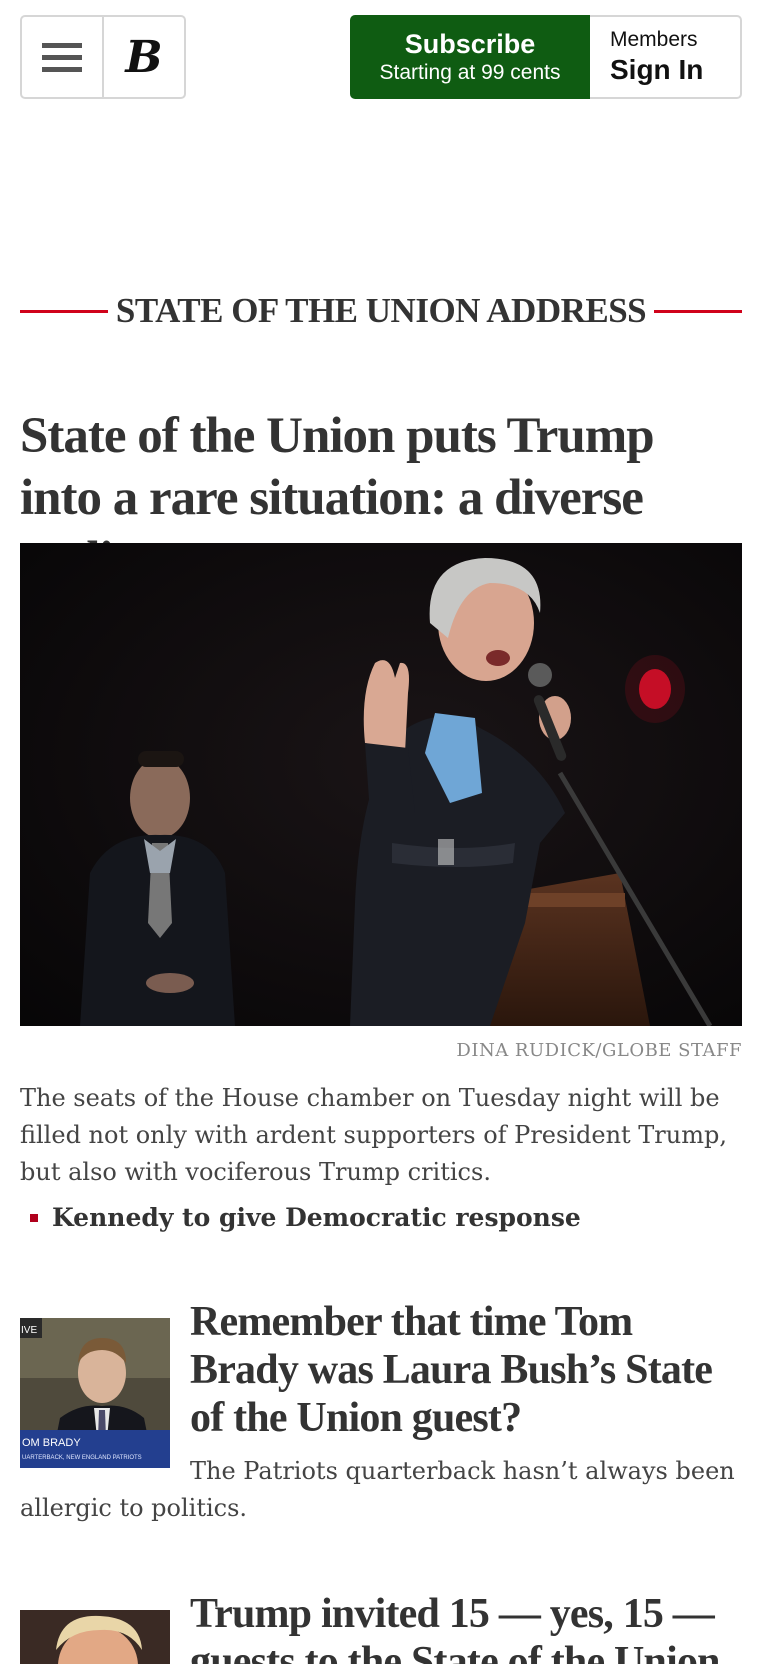  What do you see at coordinates (470, 44) in the screenshot?
I see `subscribe-label: Subscribe` at bounding box center [470, 44].